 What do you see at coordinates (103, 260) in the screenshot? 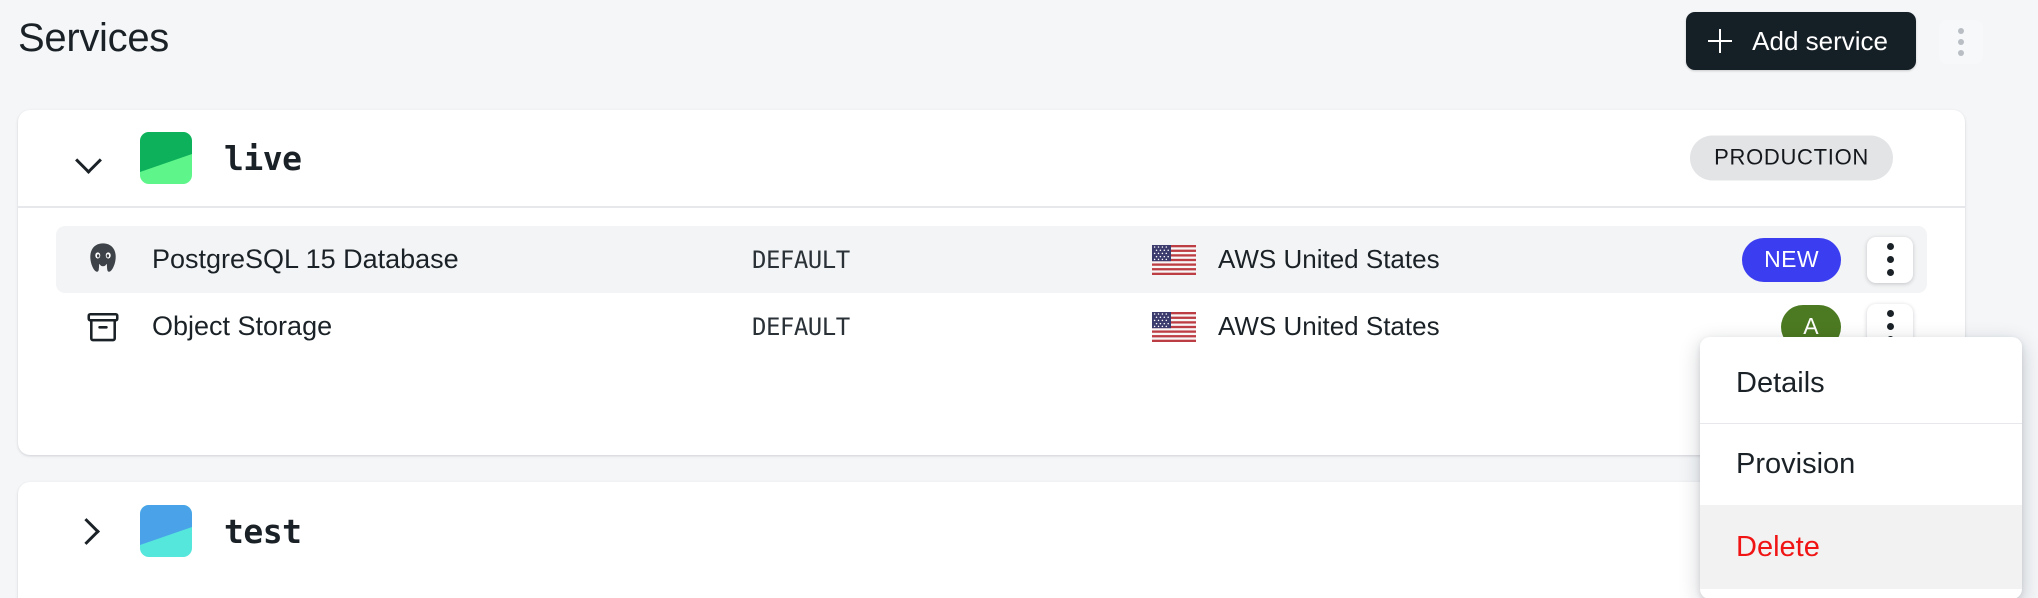
I see `postgresql-icon` at bounding box center [103, 260].